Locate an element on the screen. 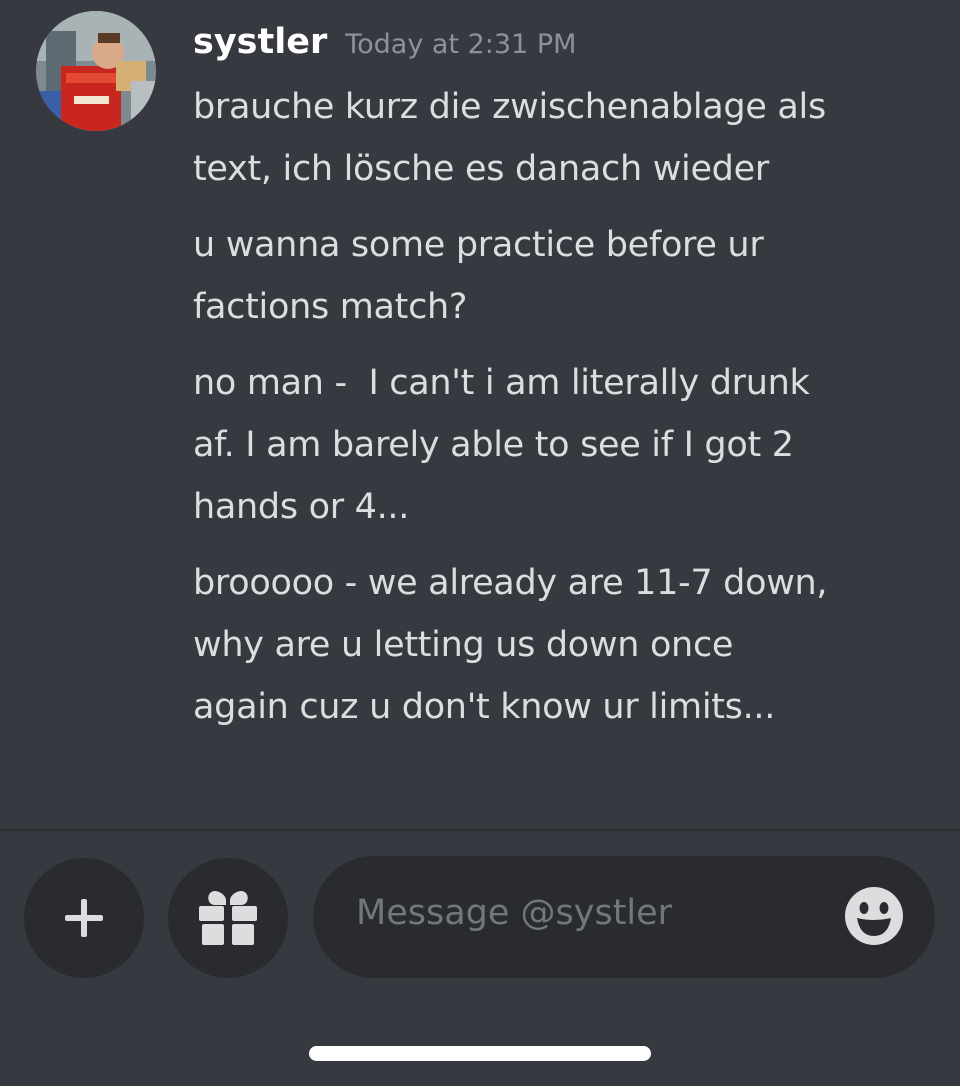 The image size is (960, 1086). smile-emoji-icon is located at coordinates (874, 916).